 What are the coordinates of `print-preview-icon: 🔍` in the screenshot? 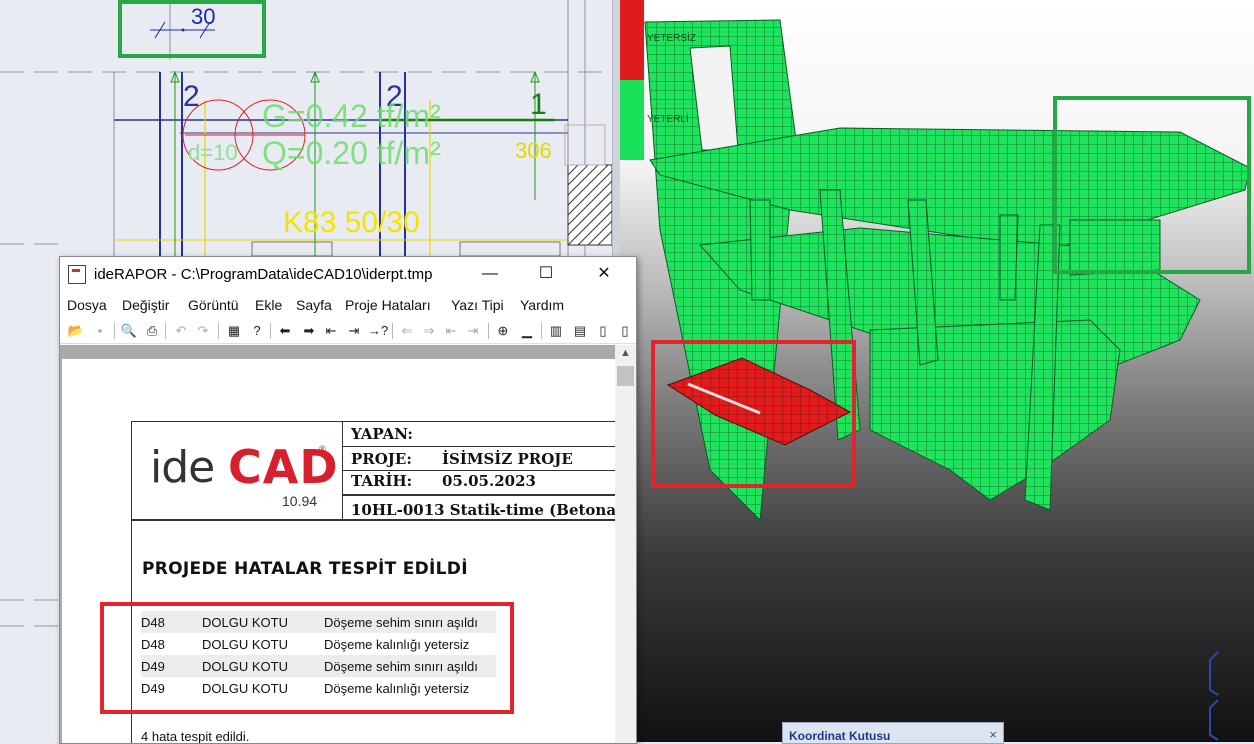 It's located at (129, 331).